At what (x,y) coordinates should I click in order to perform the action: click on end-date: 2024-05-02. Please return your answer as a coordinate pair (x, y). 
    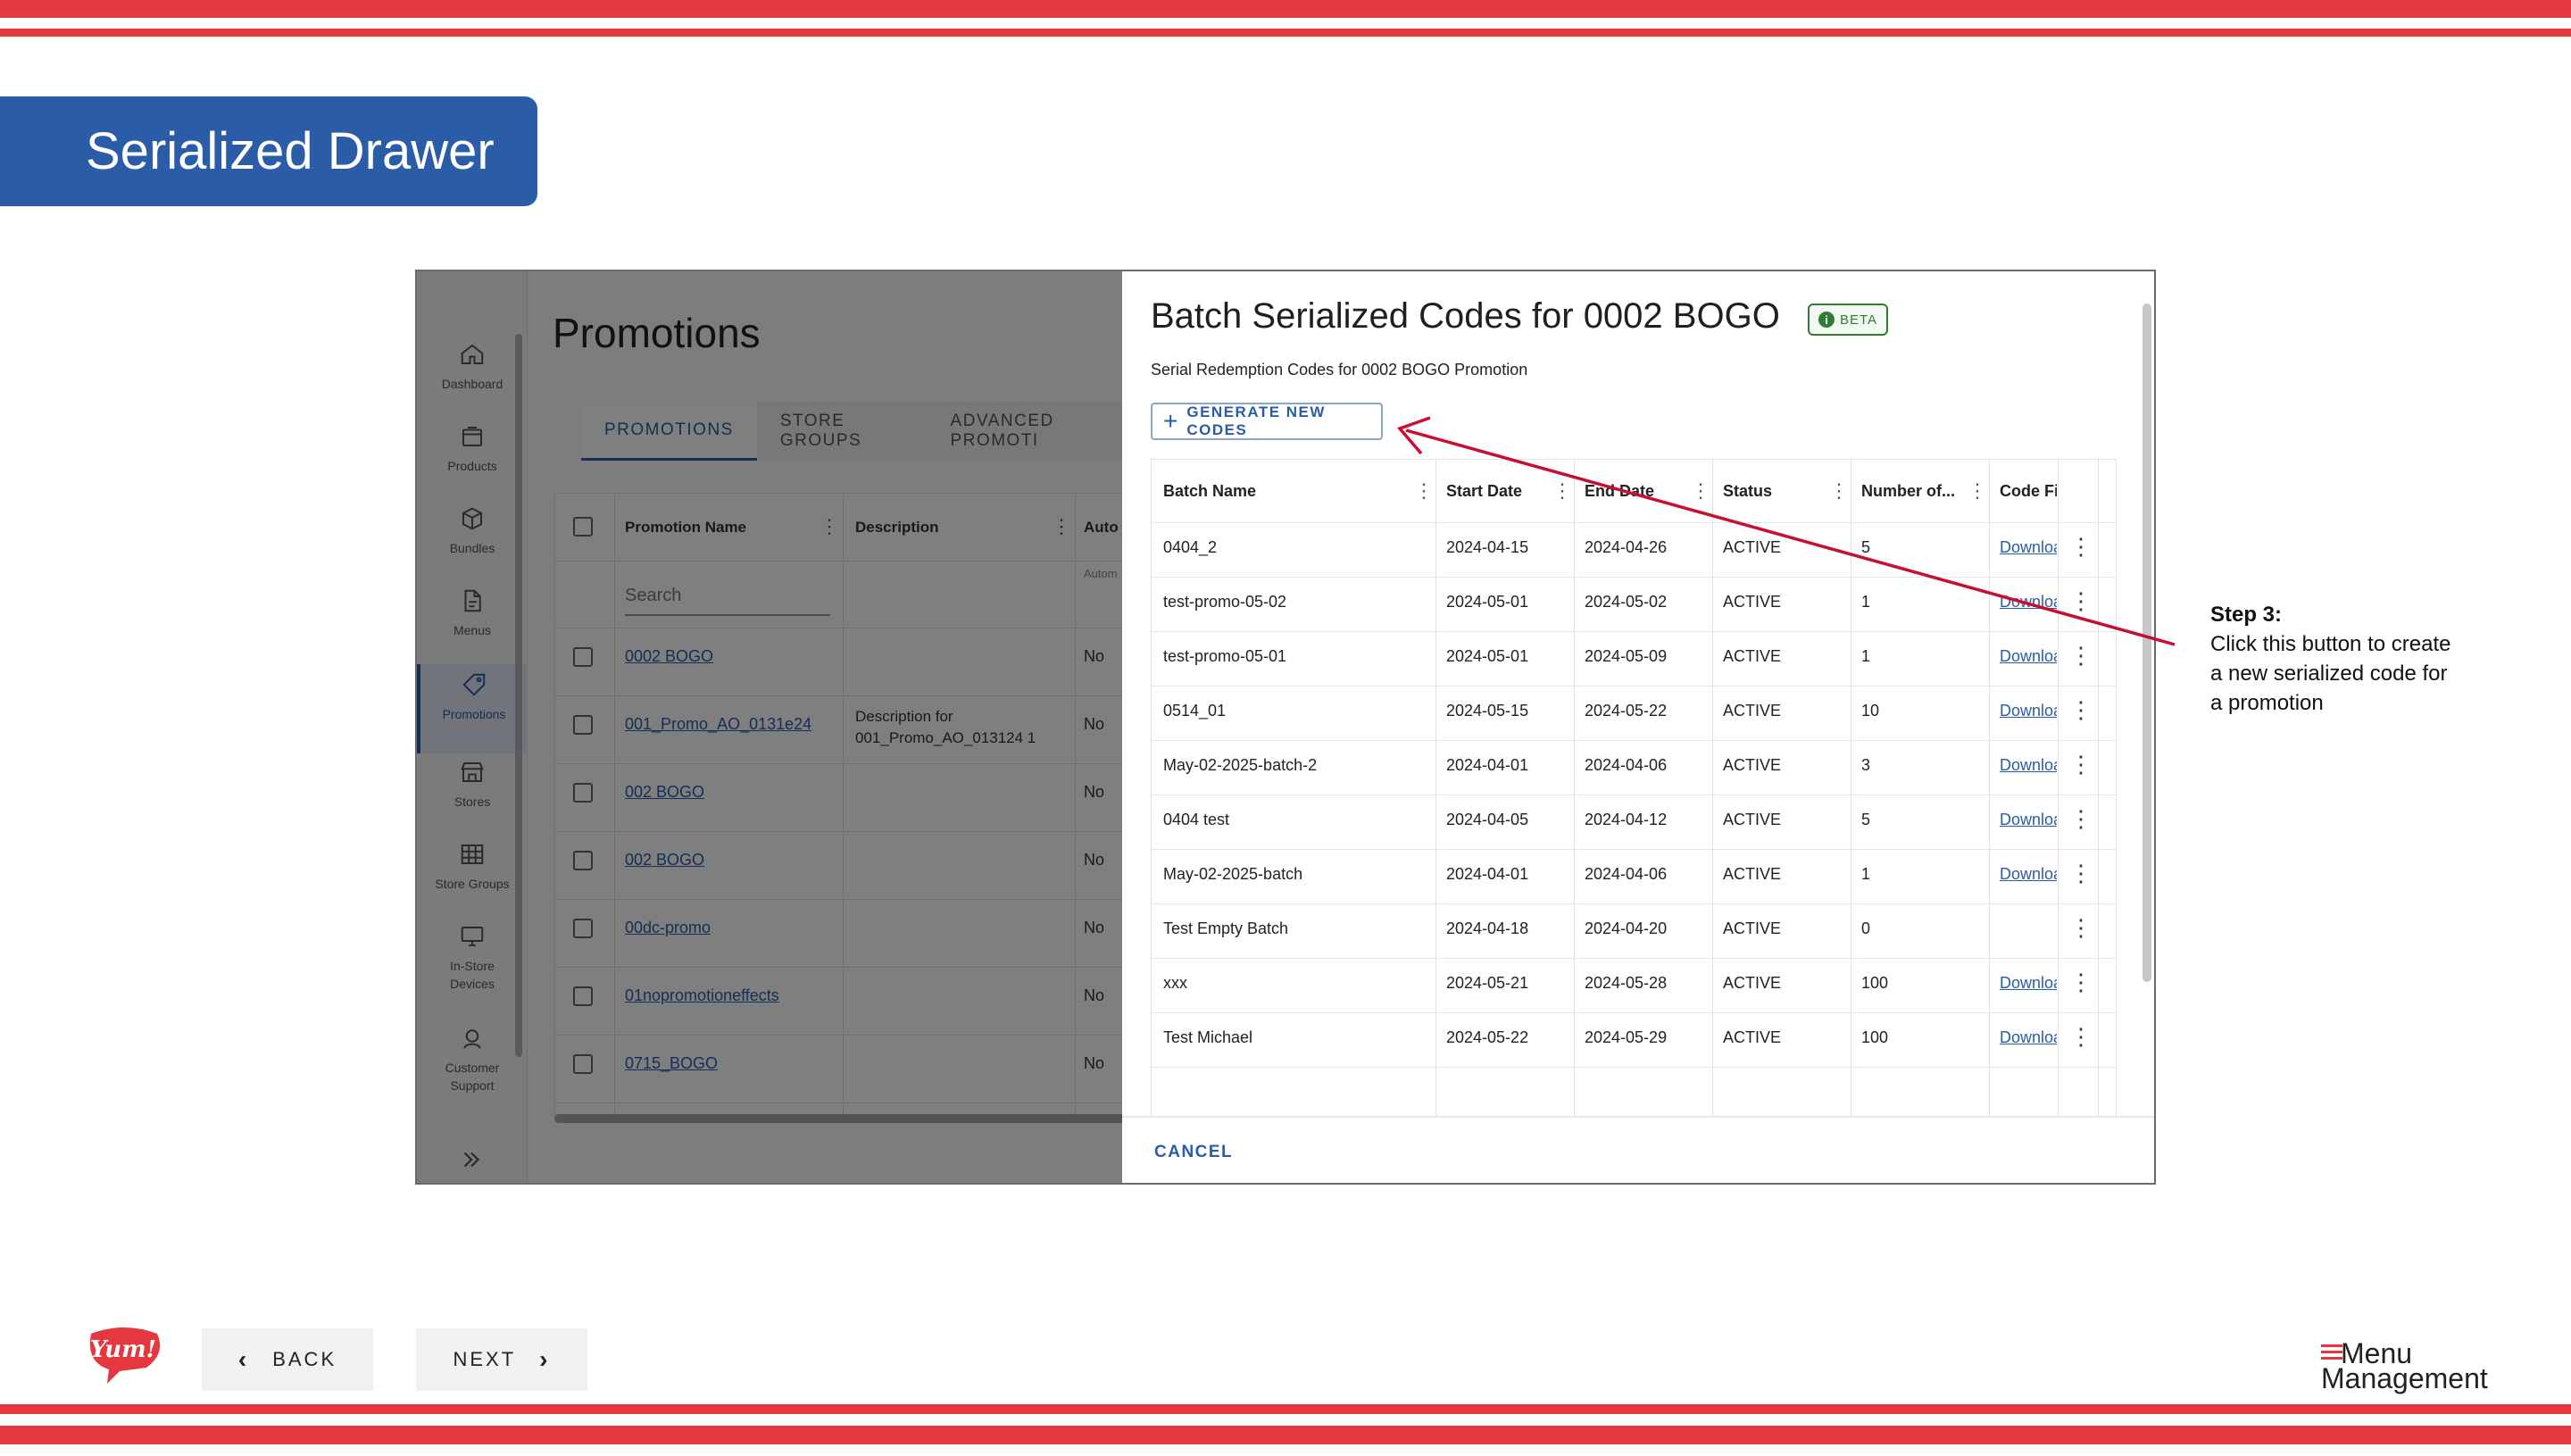
    Looking at the image, I should click on (1626, 602).